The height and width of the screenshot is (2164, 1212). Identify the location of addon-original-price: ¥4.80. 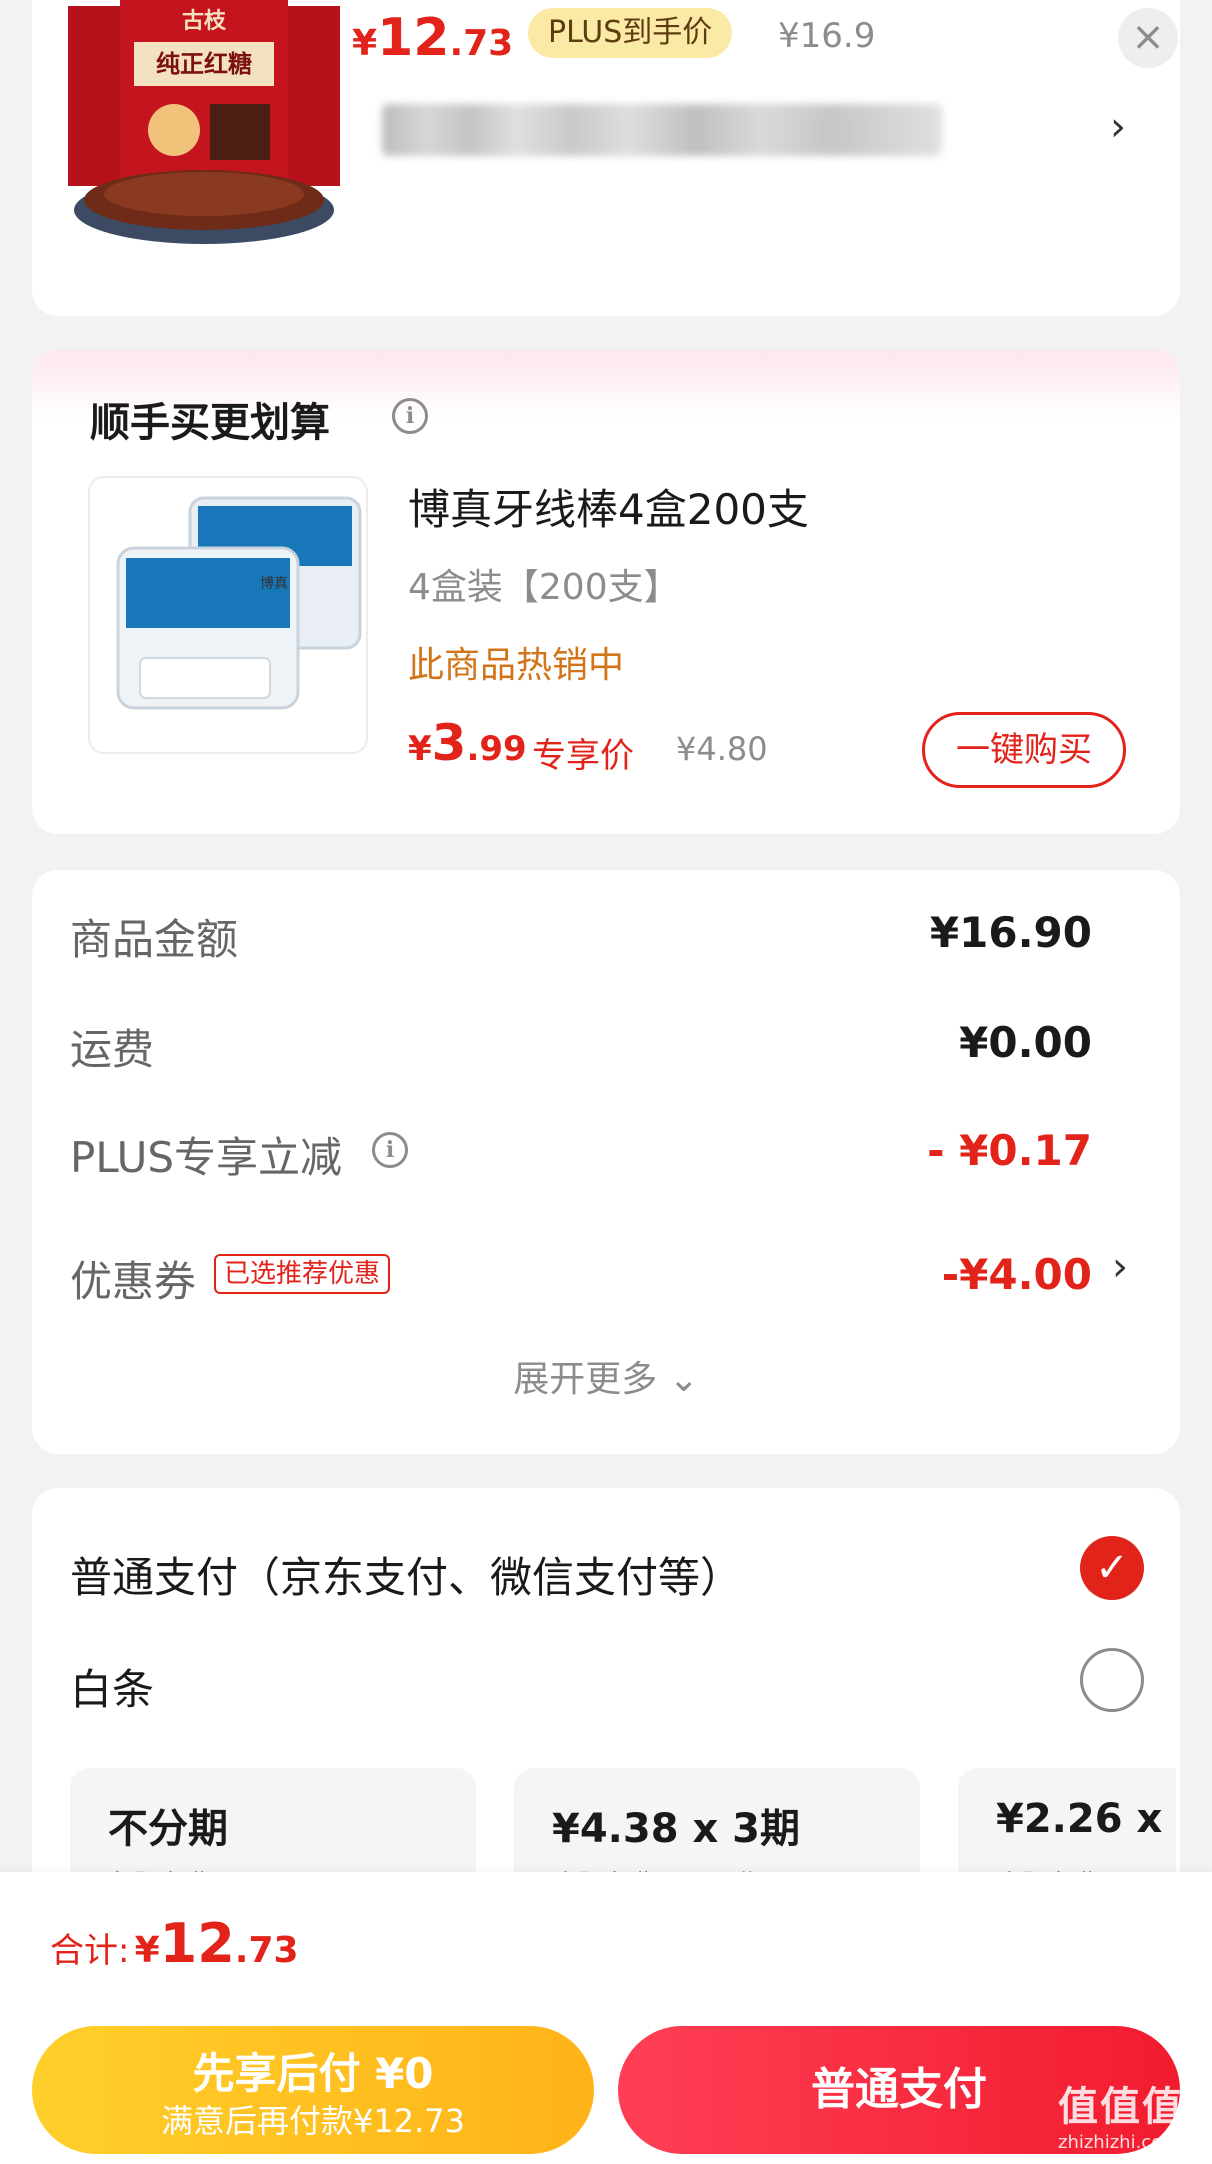
(722, 749).